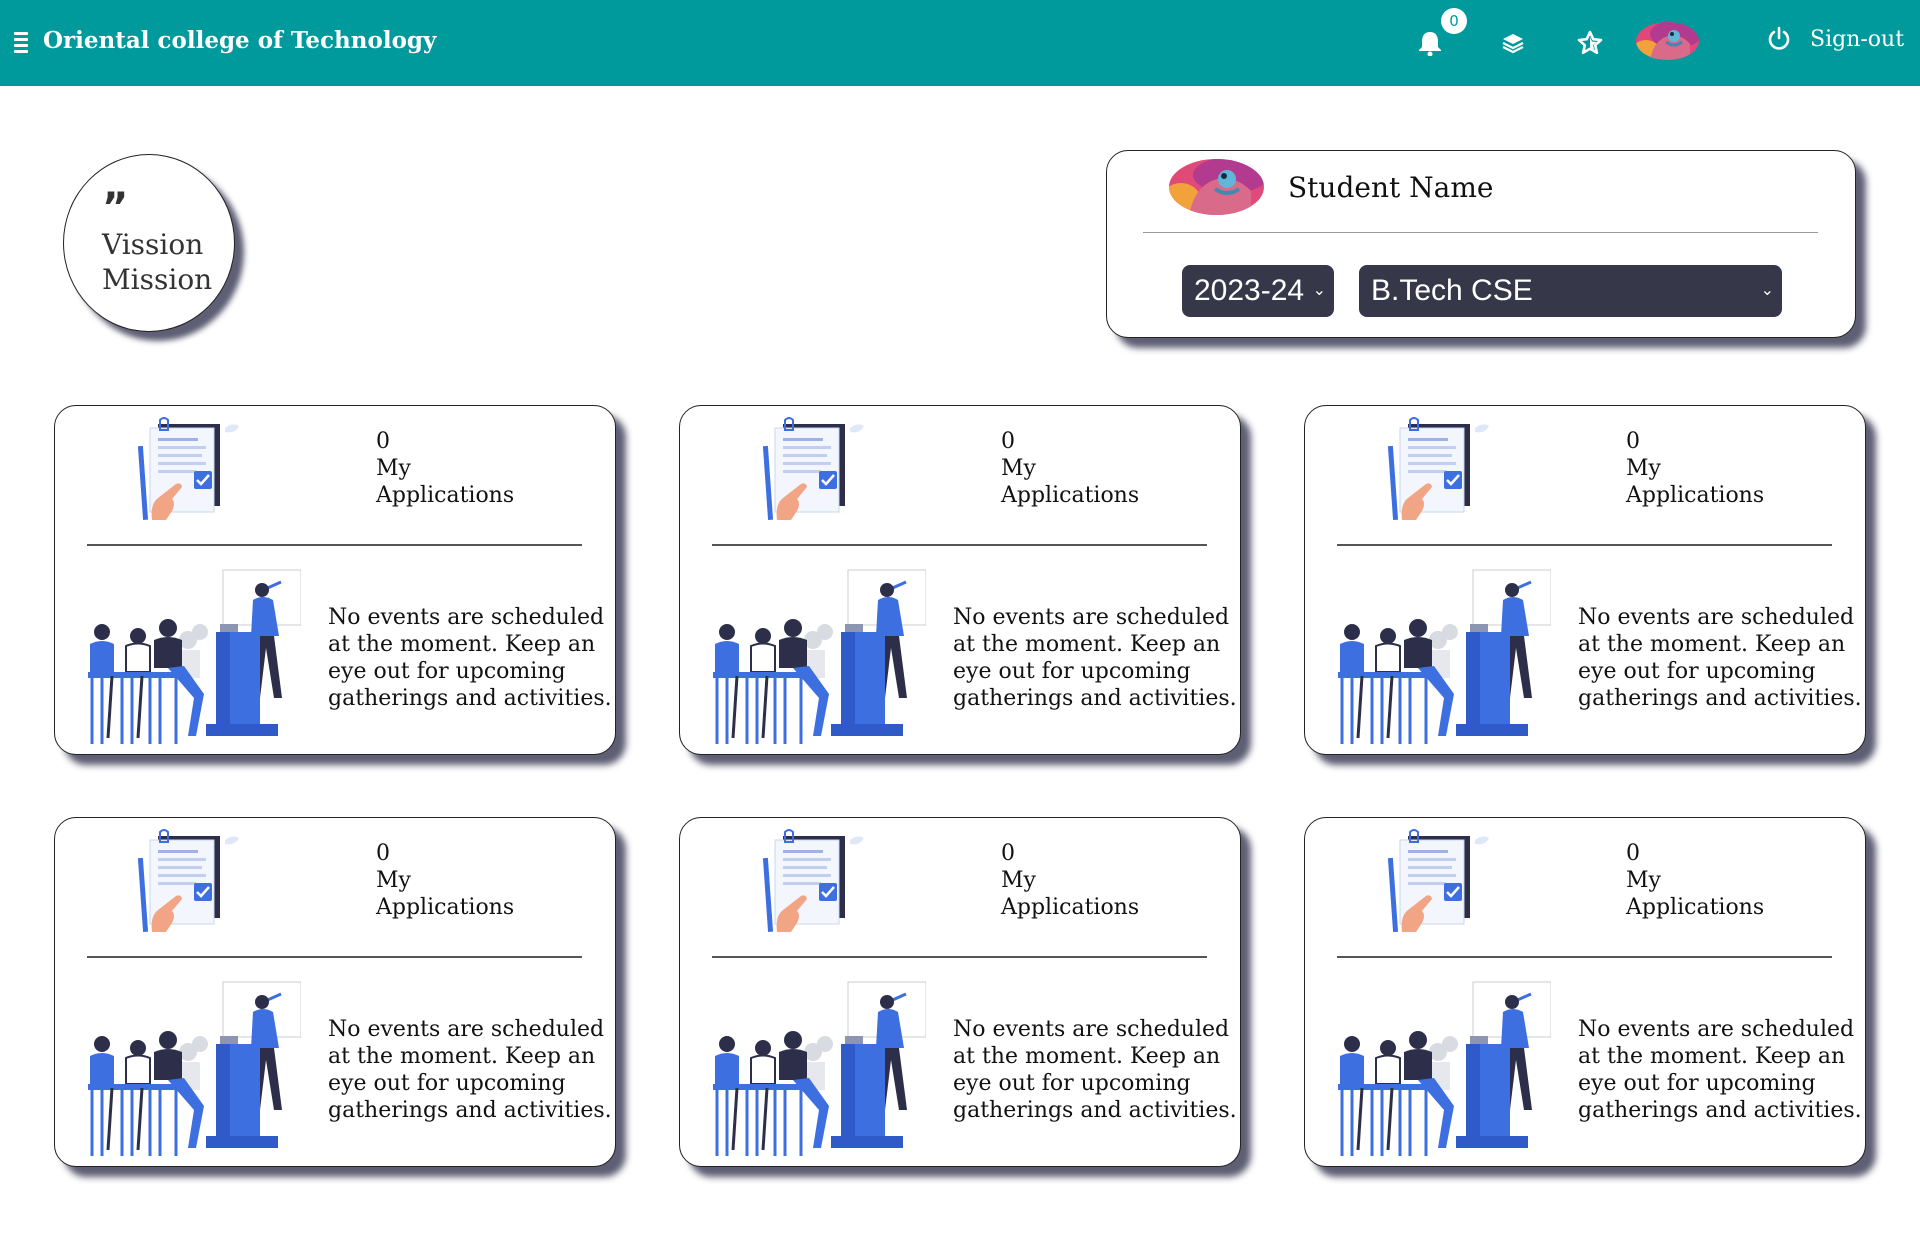  I want to click on star-icon, so click(1590, 43).